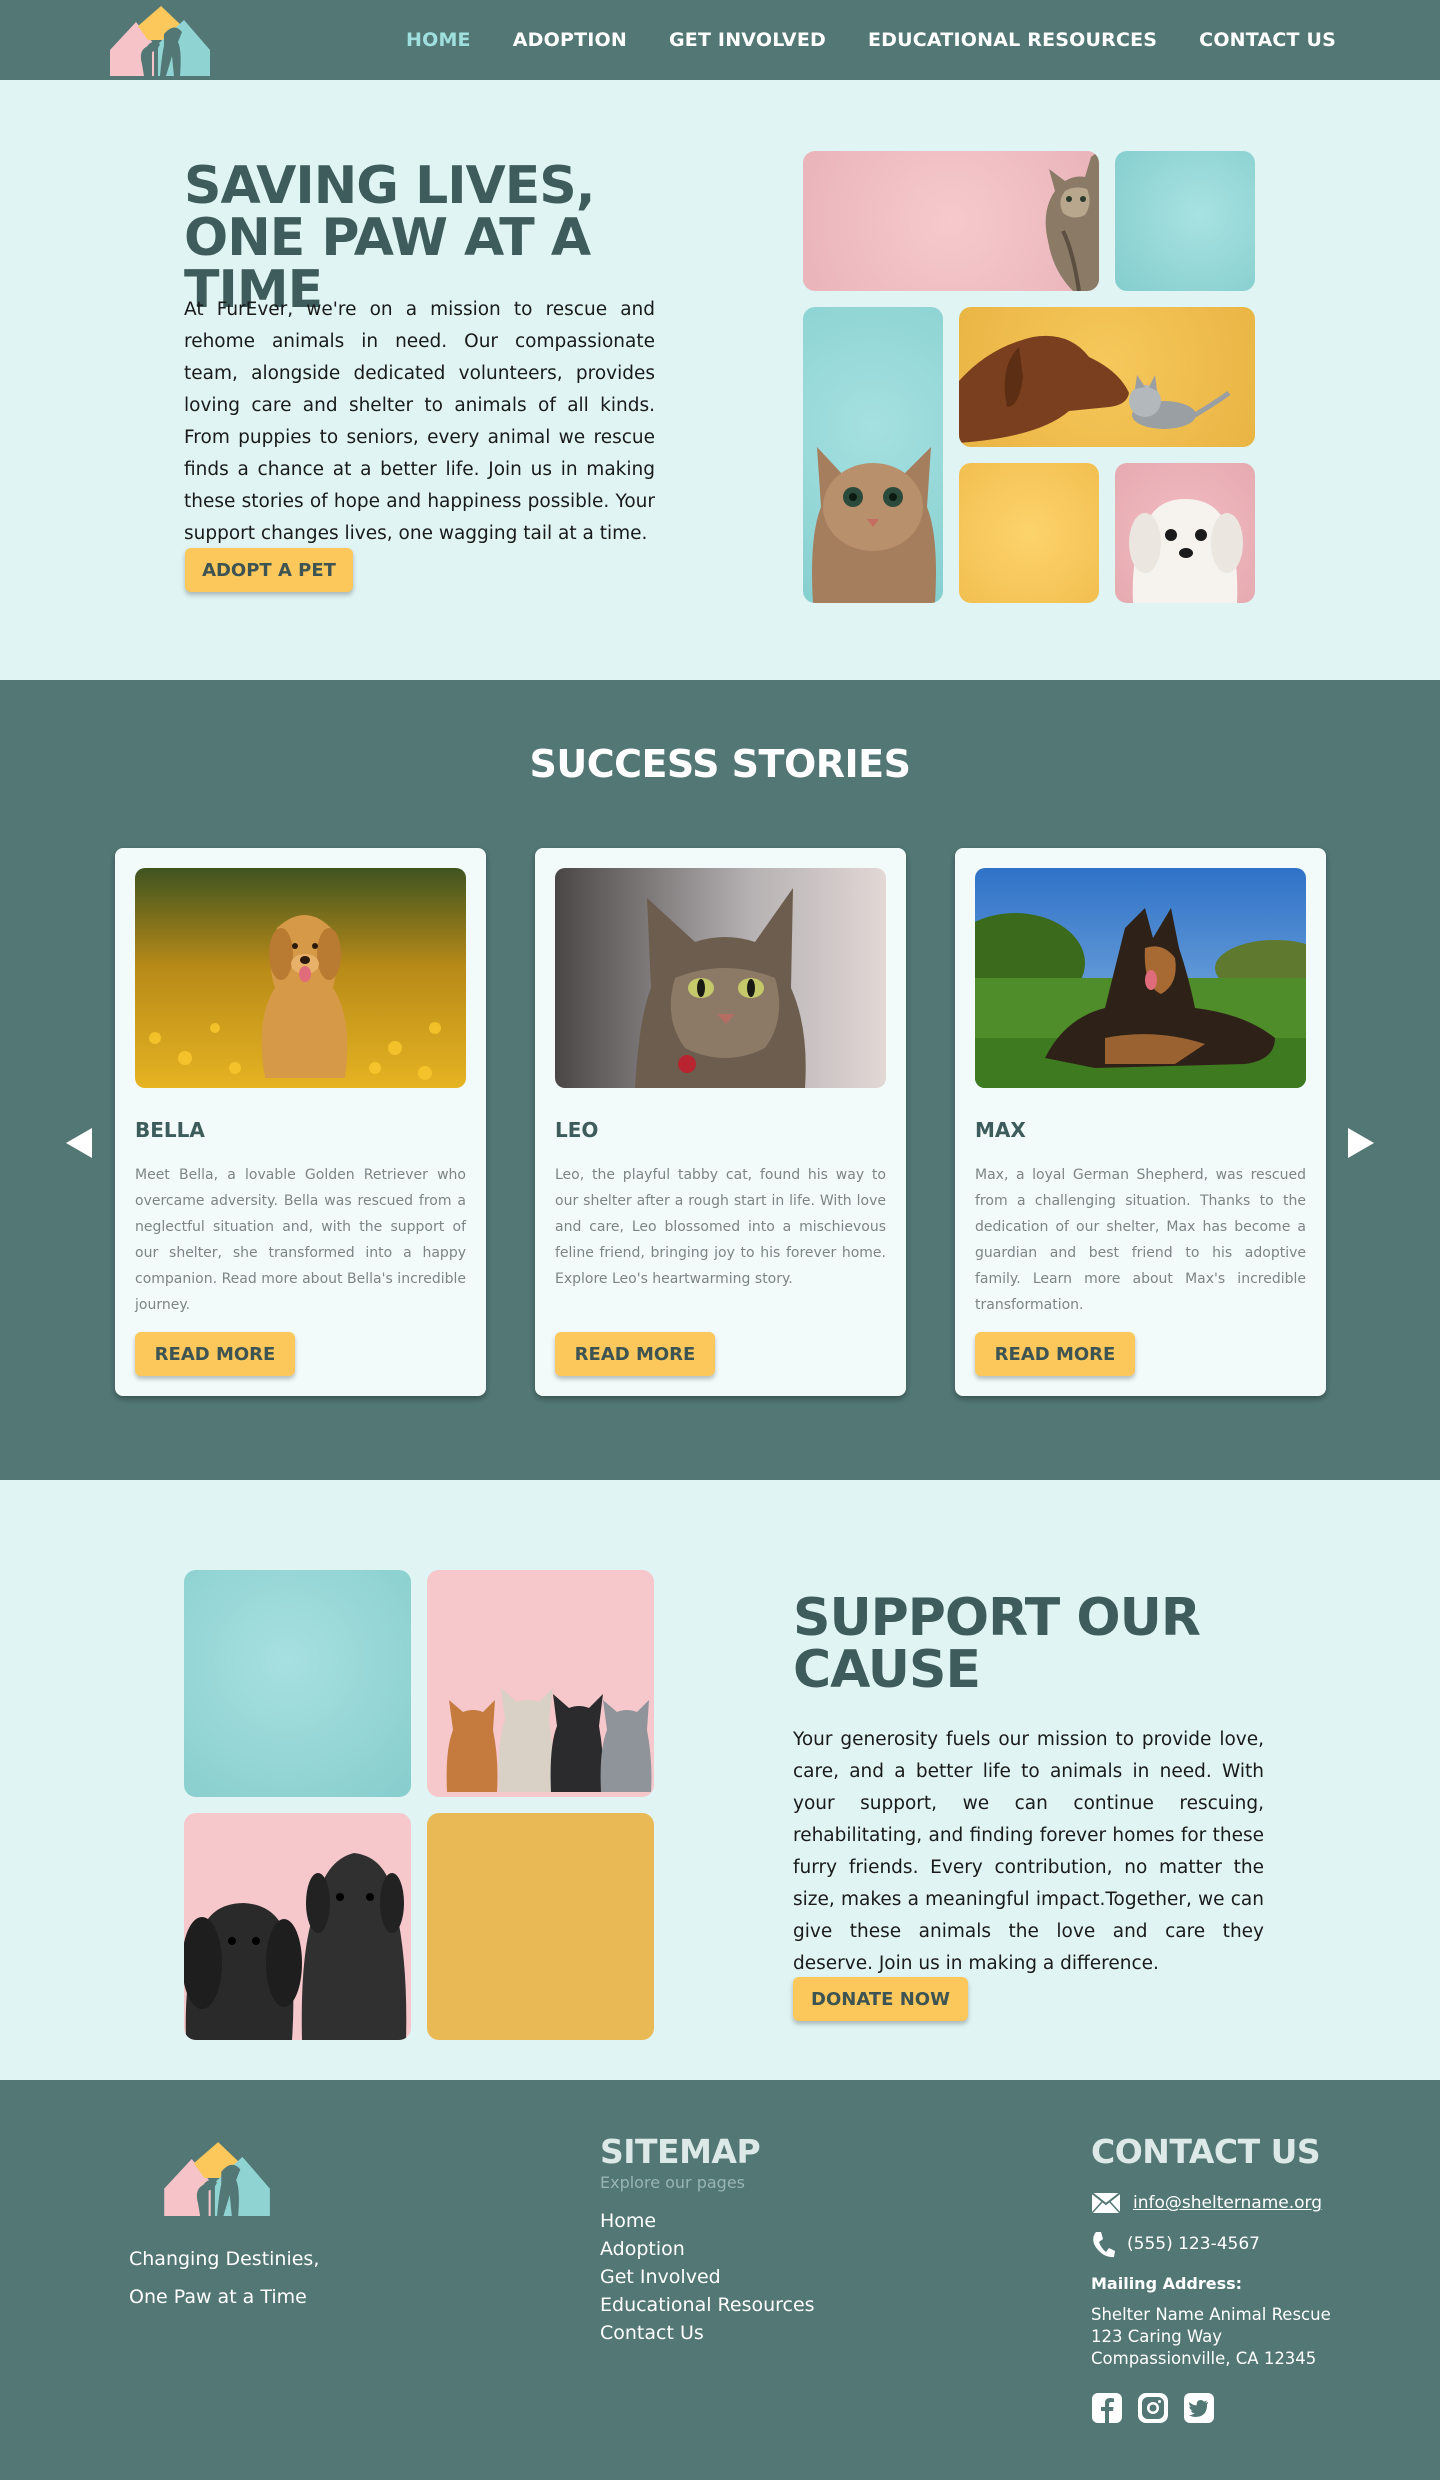  I want to click on twitter-icon, so click(1199, 2408).